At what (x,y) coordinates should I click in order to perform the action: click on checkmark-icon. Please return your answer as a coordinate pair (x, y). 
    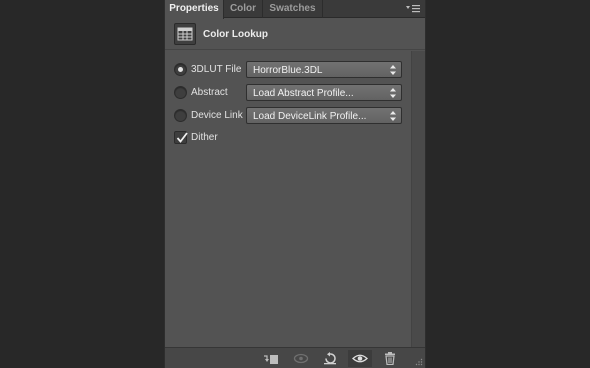
    Looking at the image, I should click on (182, 137).